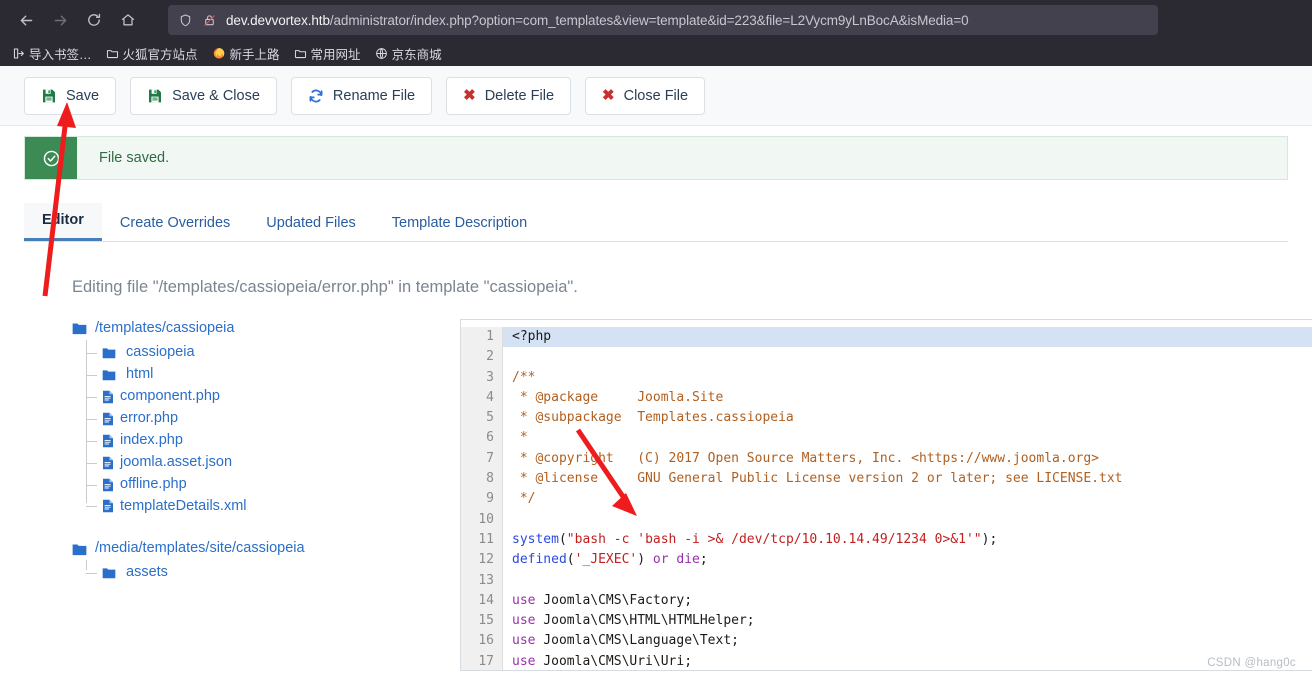 This screenshot has width=1312, height=677. Describe the element at coordinates (656, 53) in the screenshot. I see `bookmarks-bar: 导入书签… 火狐官方站点 新手上路 常用网址 京东商城` at that location.